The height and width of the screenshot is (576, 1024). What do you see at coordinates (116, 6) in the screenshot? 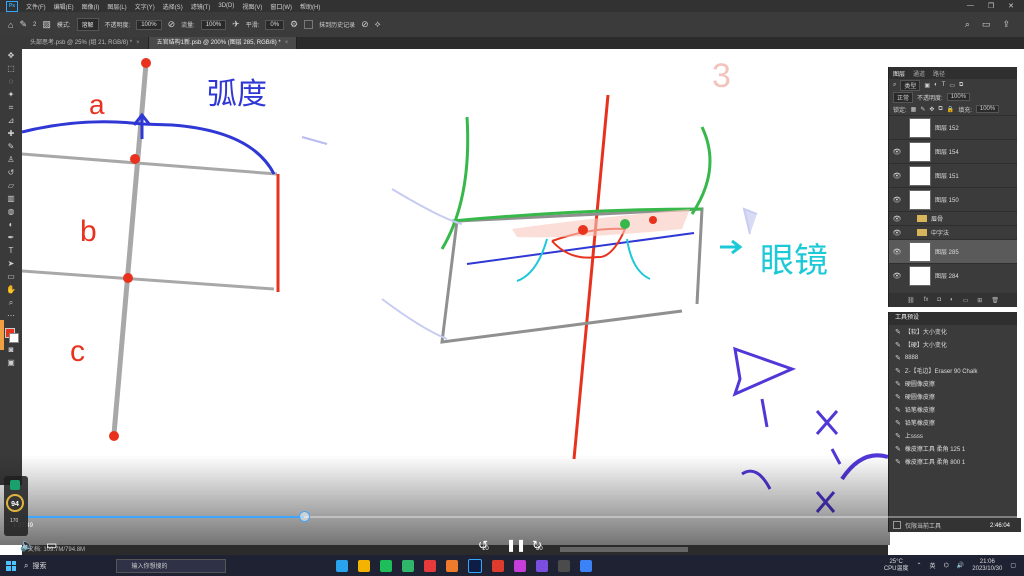
I see `menu-layer: 图层(L)` at bounding box center [116, 6].